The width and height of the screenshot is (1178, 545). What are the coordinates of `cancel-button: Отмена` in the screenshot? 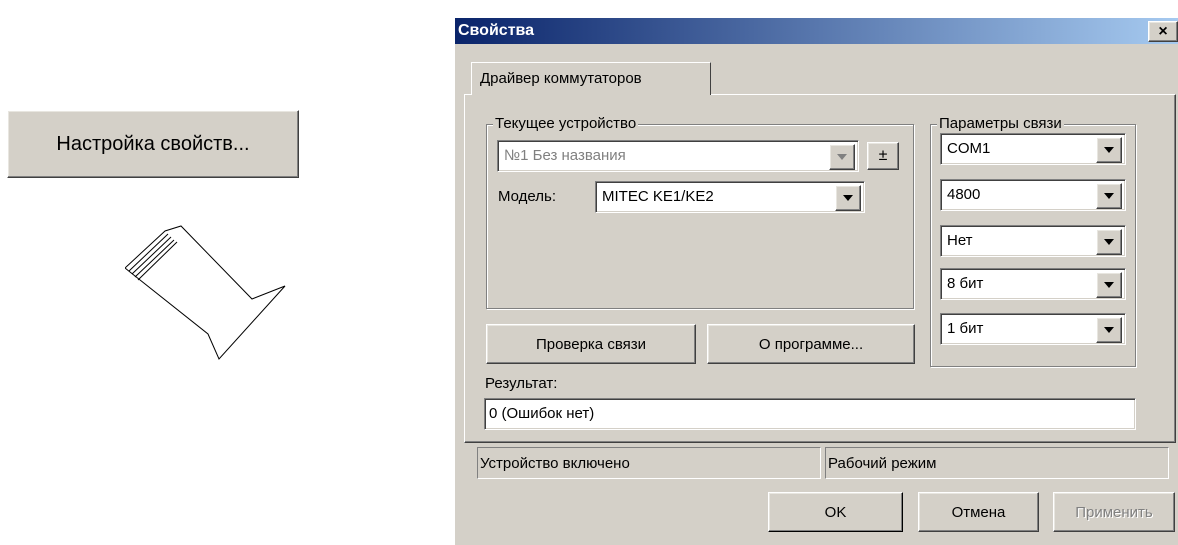 It's located at (978, 512).